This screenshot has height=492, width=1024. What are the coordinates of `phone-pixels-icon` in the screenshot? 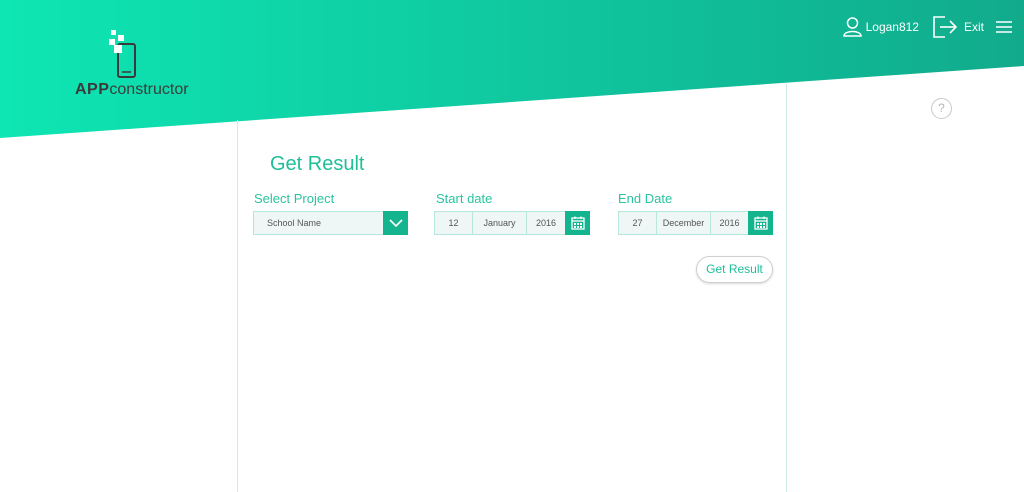 It's located at (122, 54).